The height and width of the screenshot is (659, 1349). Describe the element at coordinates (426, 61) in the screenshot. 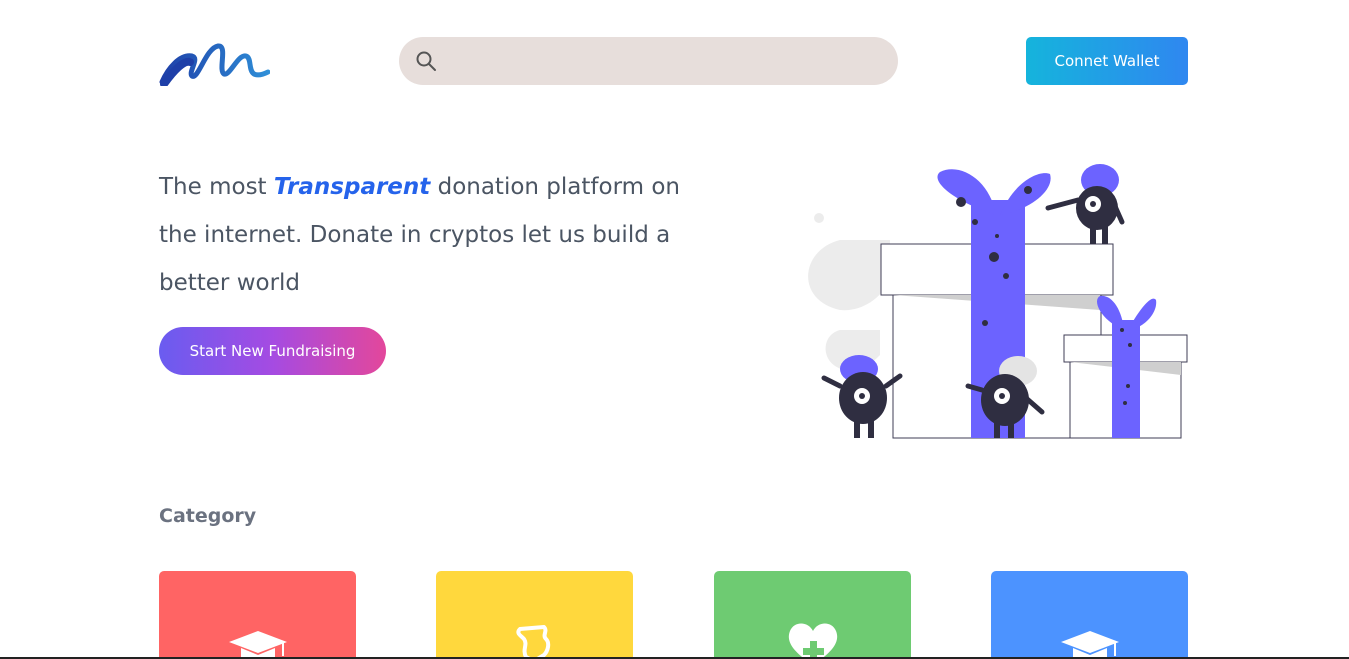

I see `search-icon` at that location.